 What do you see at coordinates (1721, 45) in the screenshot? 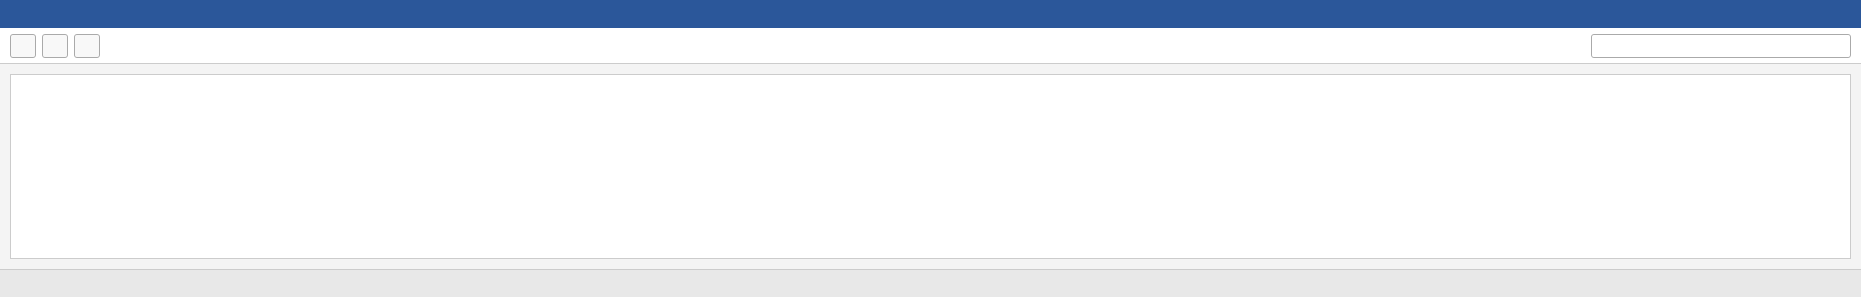
I see `search-input` at bounding box center [1721, 45].